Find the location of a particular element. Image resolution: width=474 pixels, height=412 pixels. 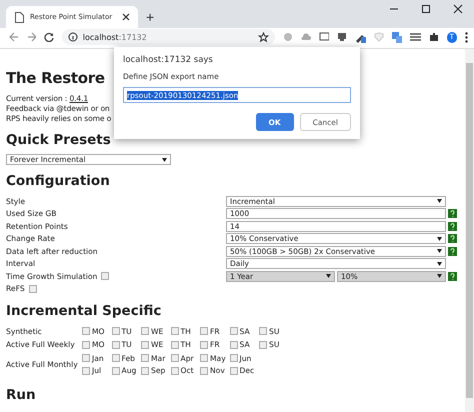

address-bar: localhost:17132 is located at coordinates (169, 37).